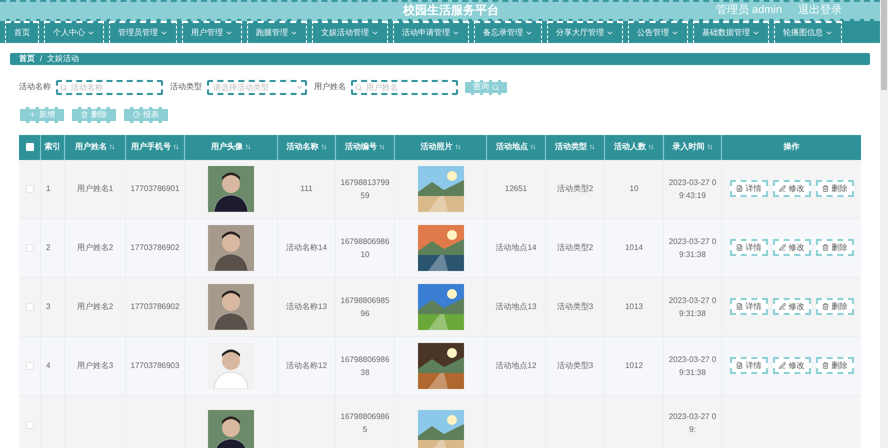 Image resolution: width=888 pixels, height=448 pixels. Describe the element at coordinates (212, 31) in the screenshot. I see `nav-tab: 用户管理` at that location.